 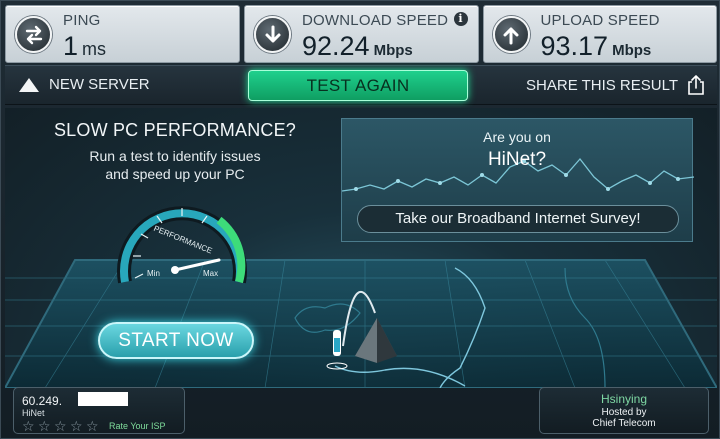 What do you see at coordinates (122, 34) in the screenshot?
I see `ping-panel: PING 1 ms` at bounding box center [122, 34].